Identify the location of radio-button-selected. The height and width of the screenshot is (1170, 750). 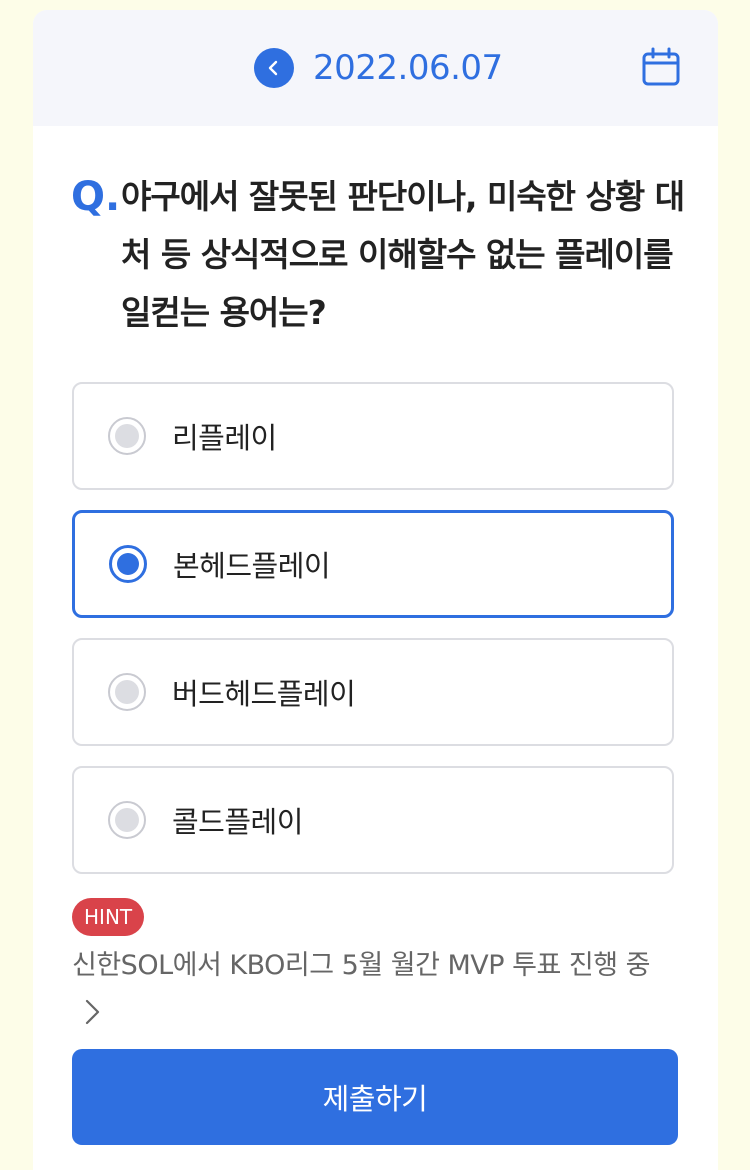
(128, 564).